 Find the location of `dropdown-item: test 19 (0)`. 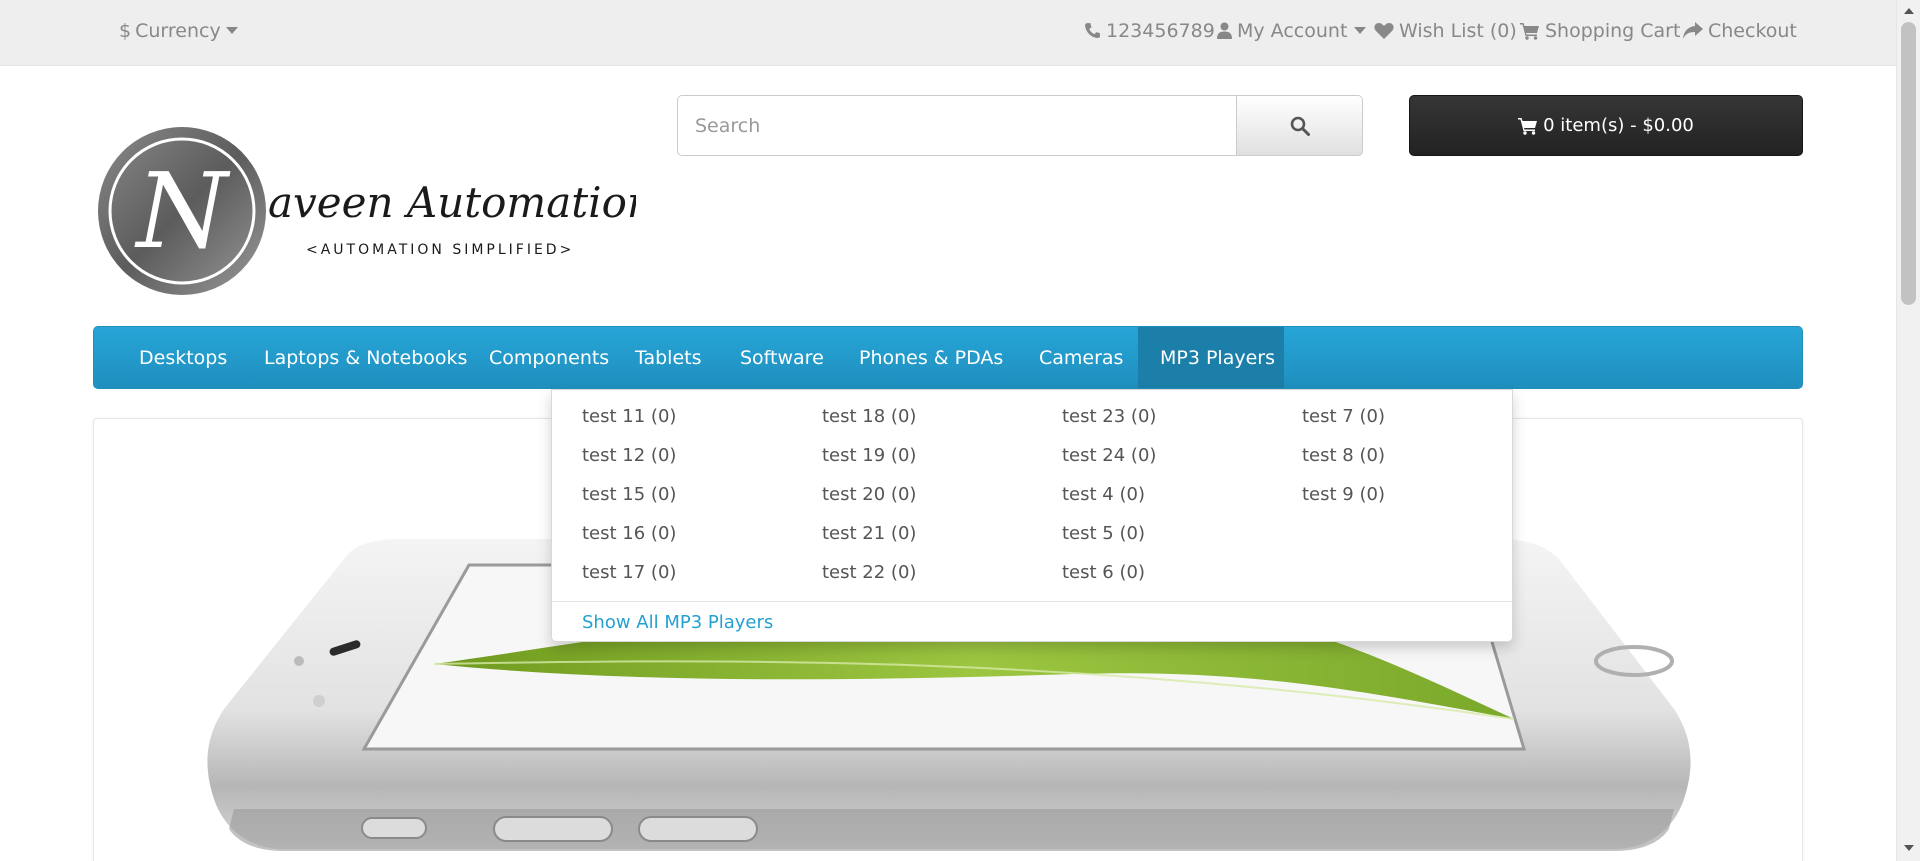

dropdown-item: test 19 (0) is located at coordinates (869, 455).